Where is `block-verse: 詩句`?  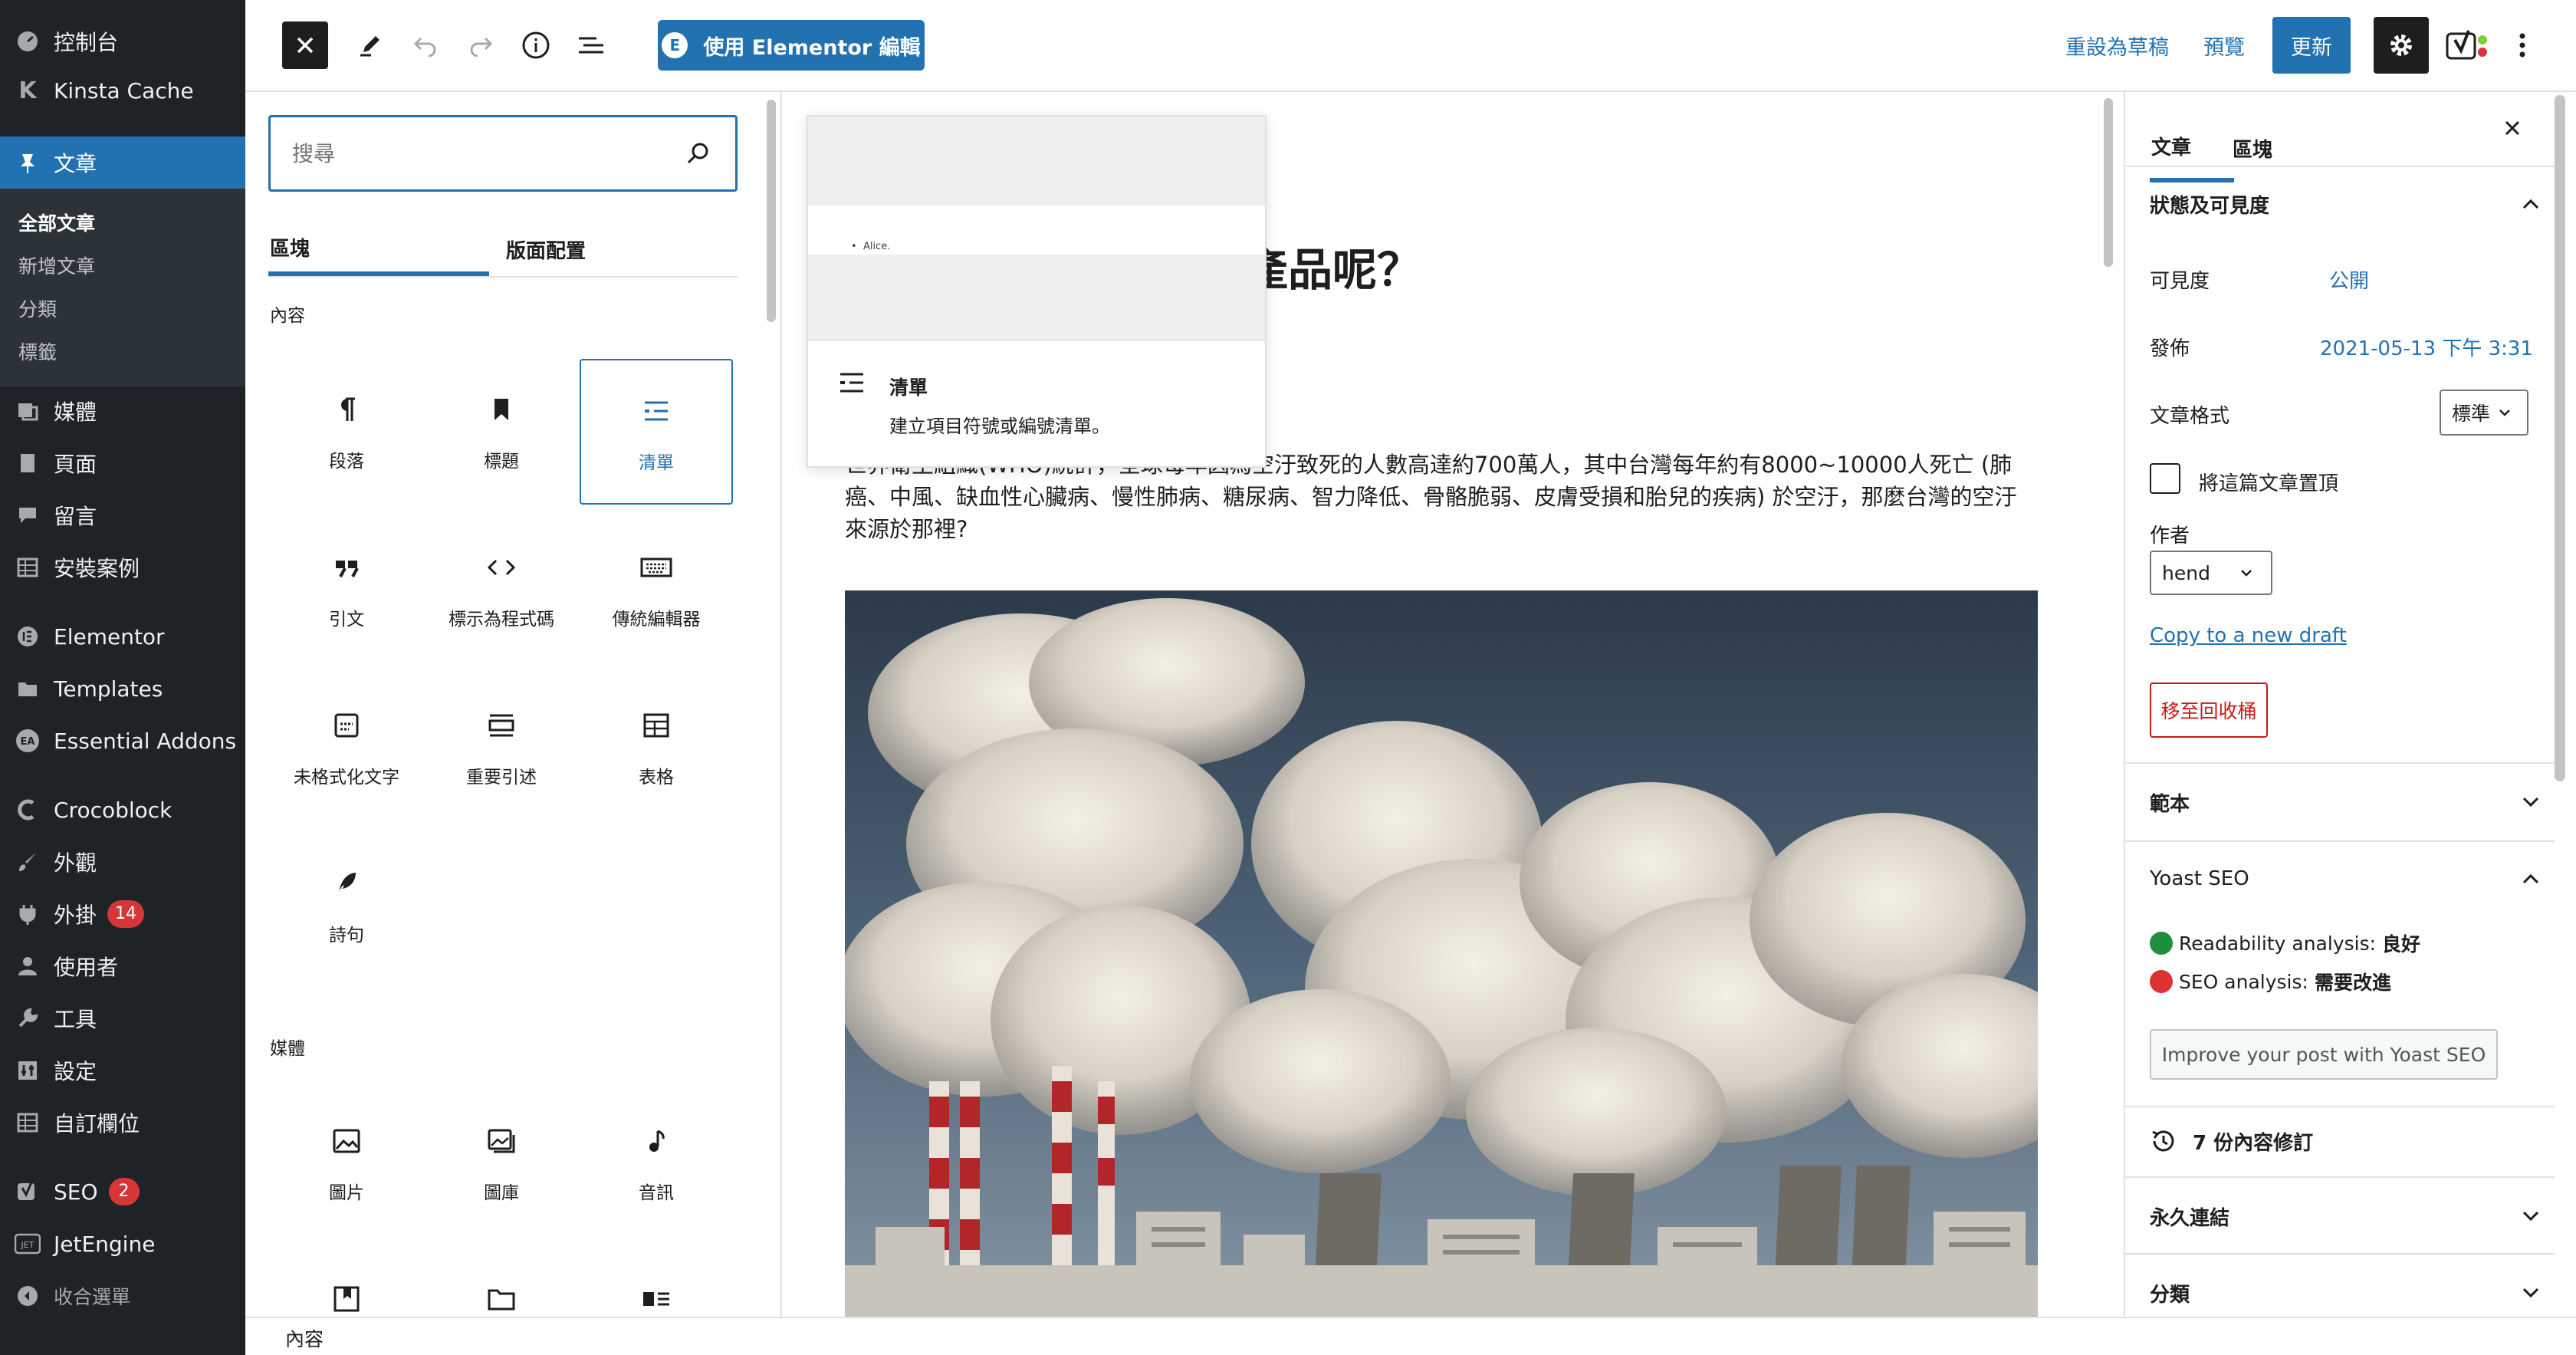 block-verse: 詩句 is located at coordinates (346, 906).